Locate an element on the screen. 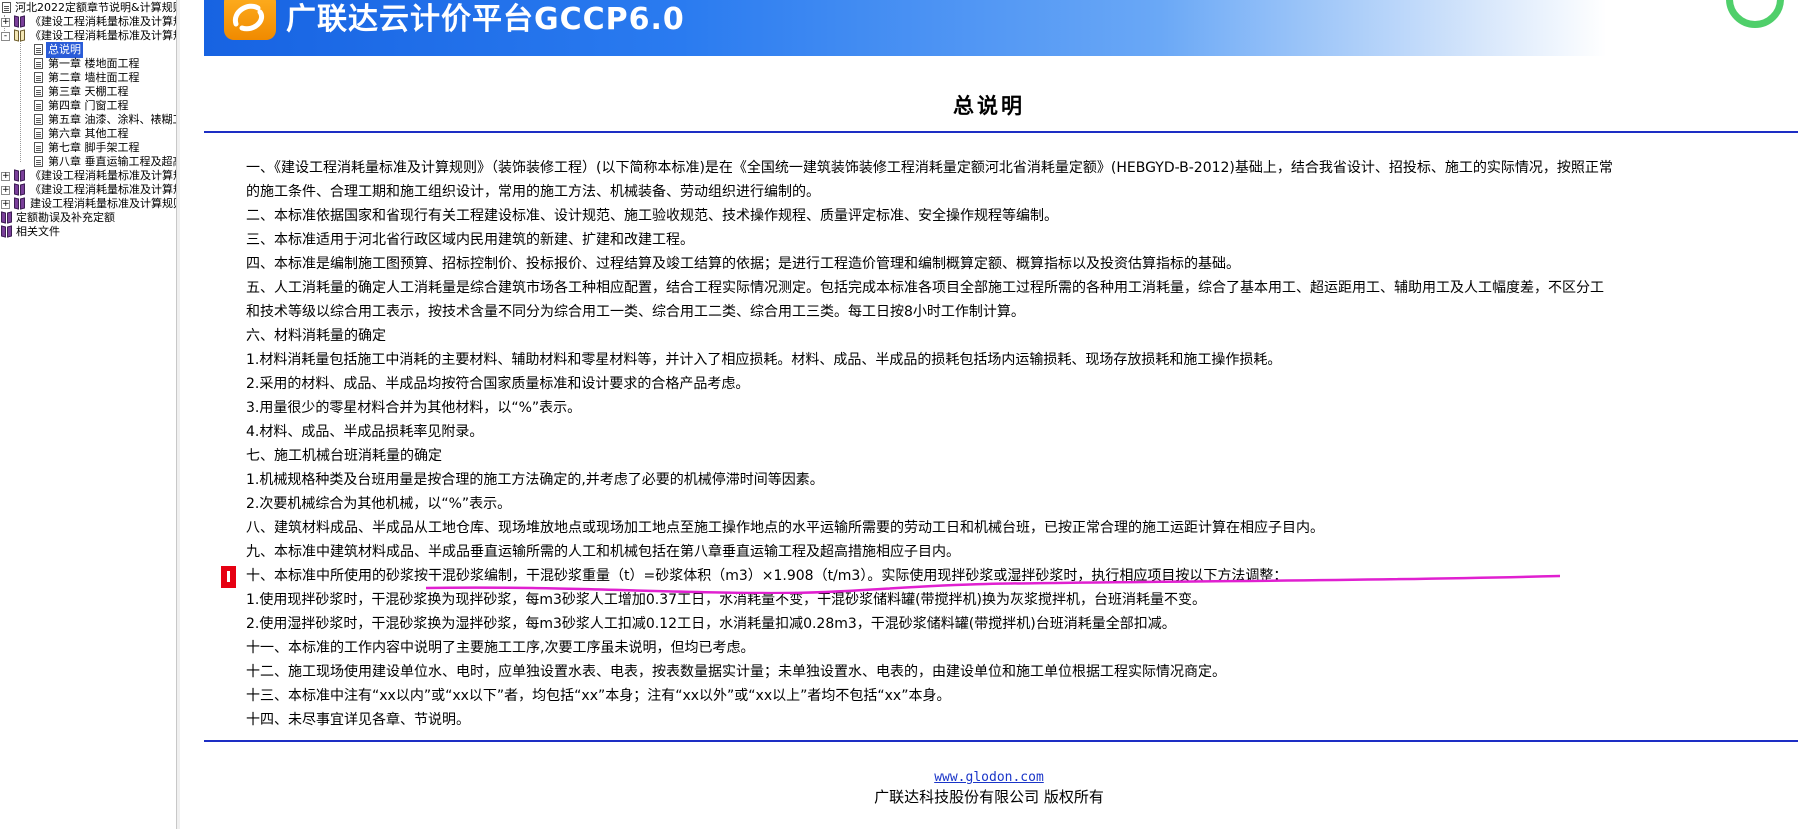 Image resolution: width=1798 pixels, height=829 pixels. paragraph-line: 七、施工机械台班消耗量的确定 is located at coordinates (344, 456).